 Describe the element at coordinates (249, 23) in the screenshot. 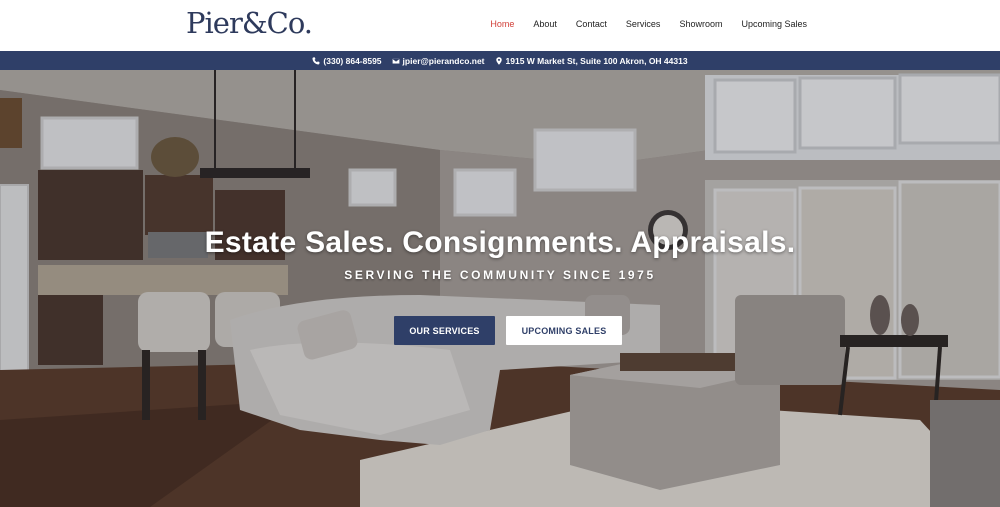

I see `site-logo: Pier&Co.` at that location.